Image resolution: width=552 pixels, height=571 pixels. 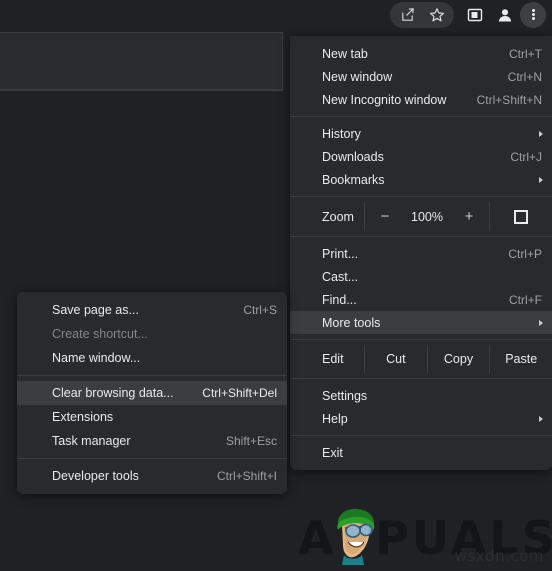 I want to click on submenu-item-developer-tools: Developer tools Ctrl+Shift+I, so click(x=152, y=476).